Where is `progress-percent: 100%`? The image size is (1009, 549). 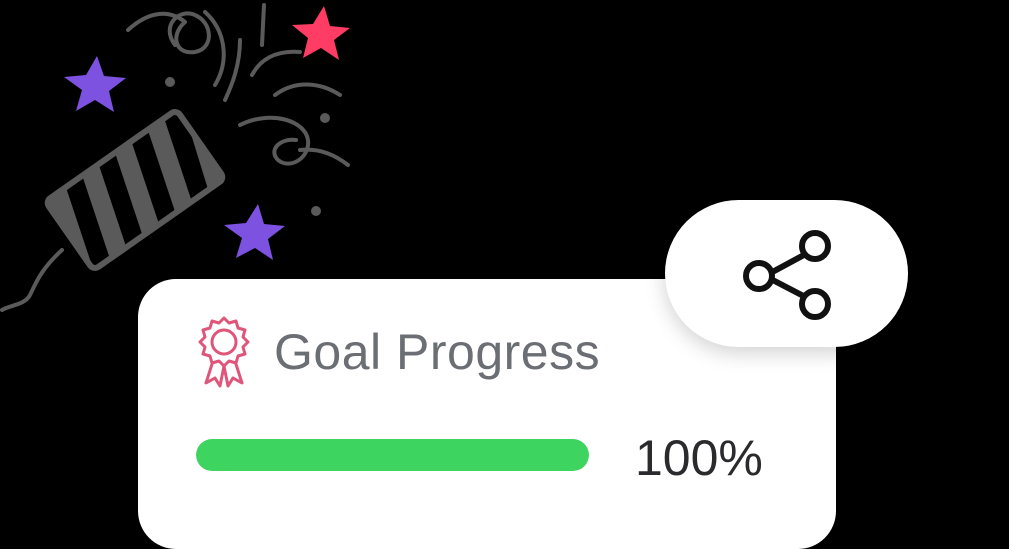 progress-percent: 100% is located at coordinates (699, 458).